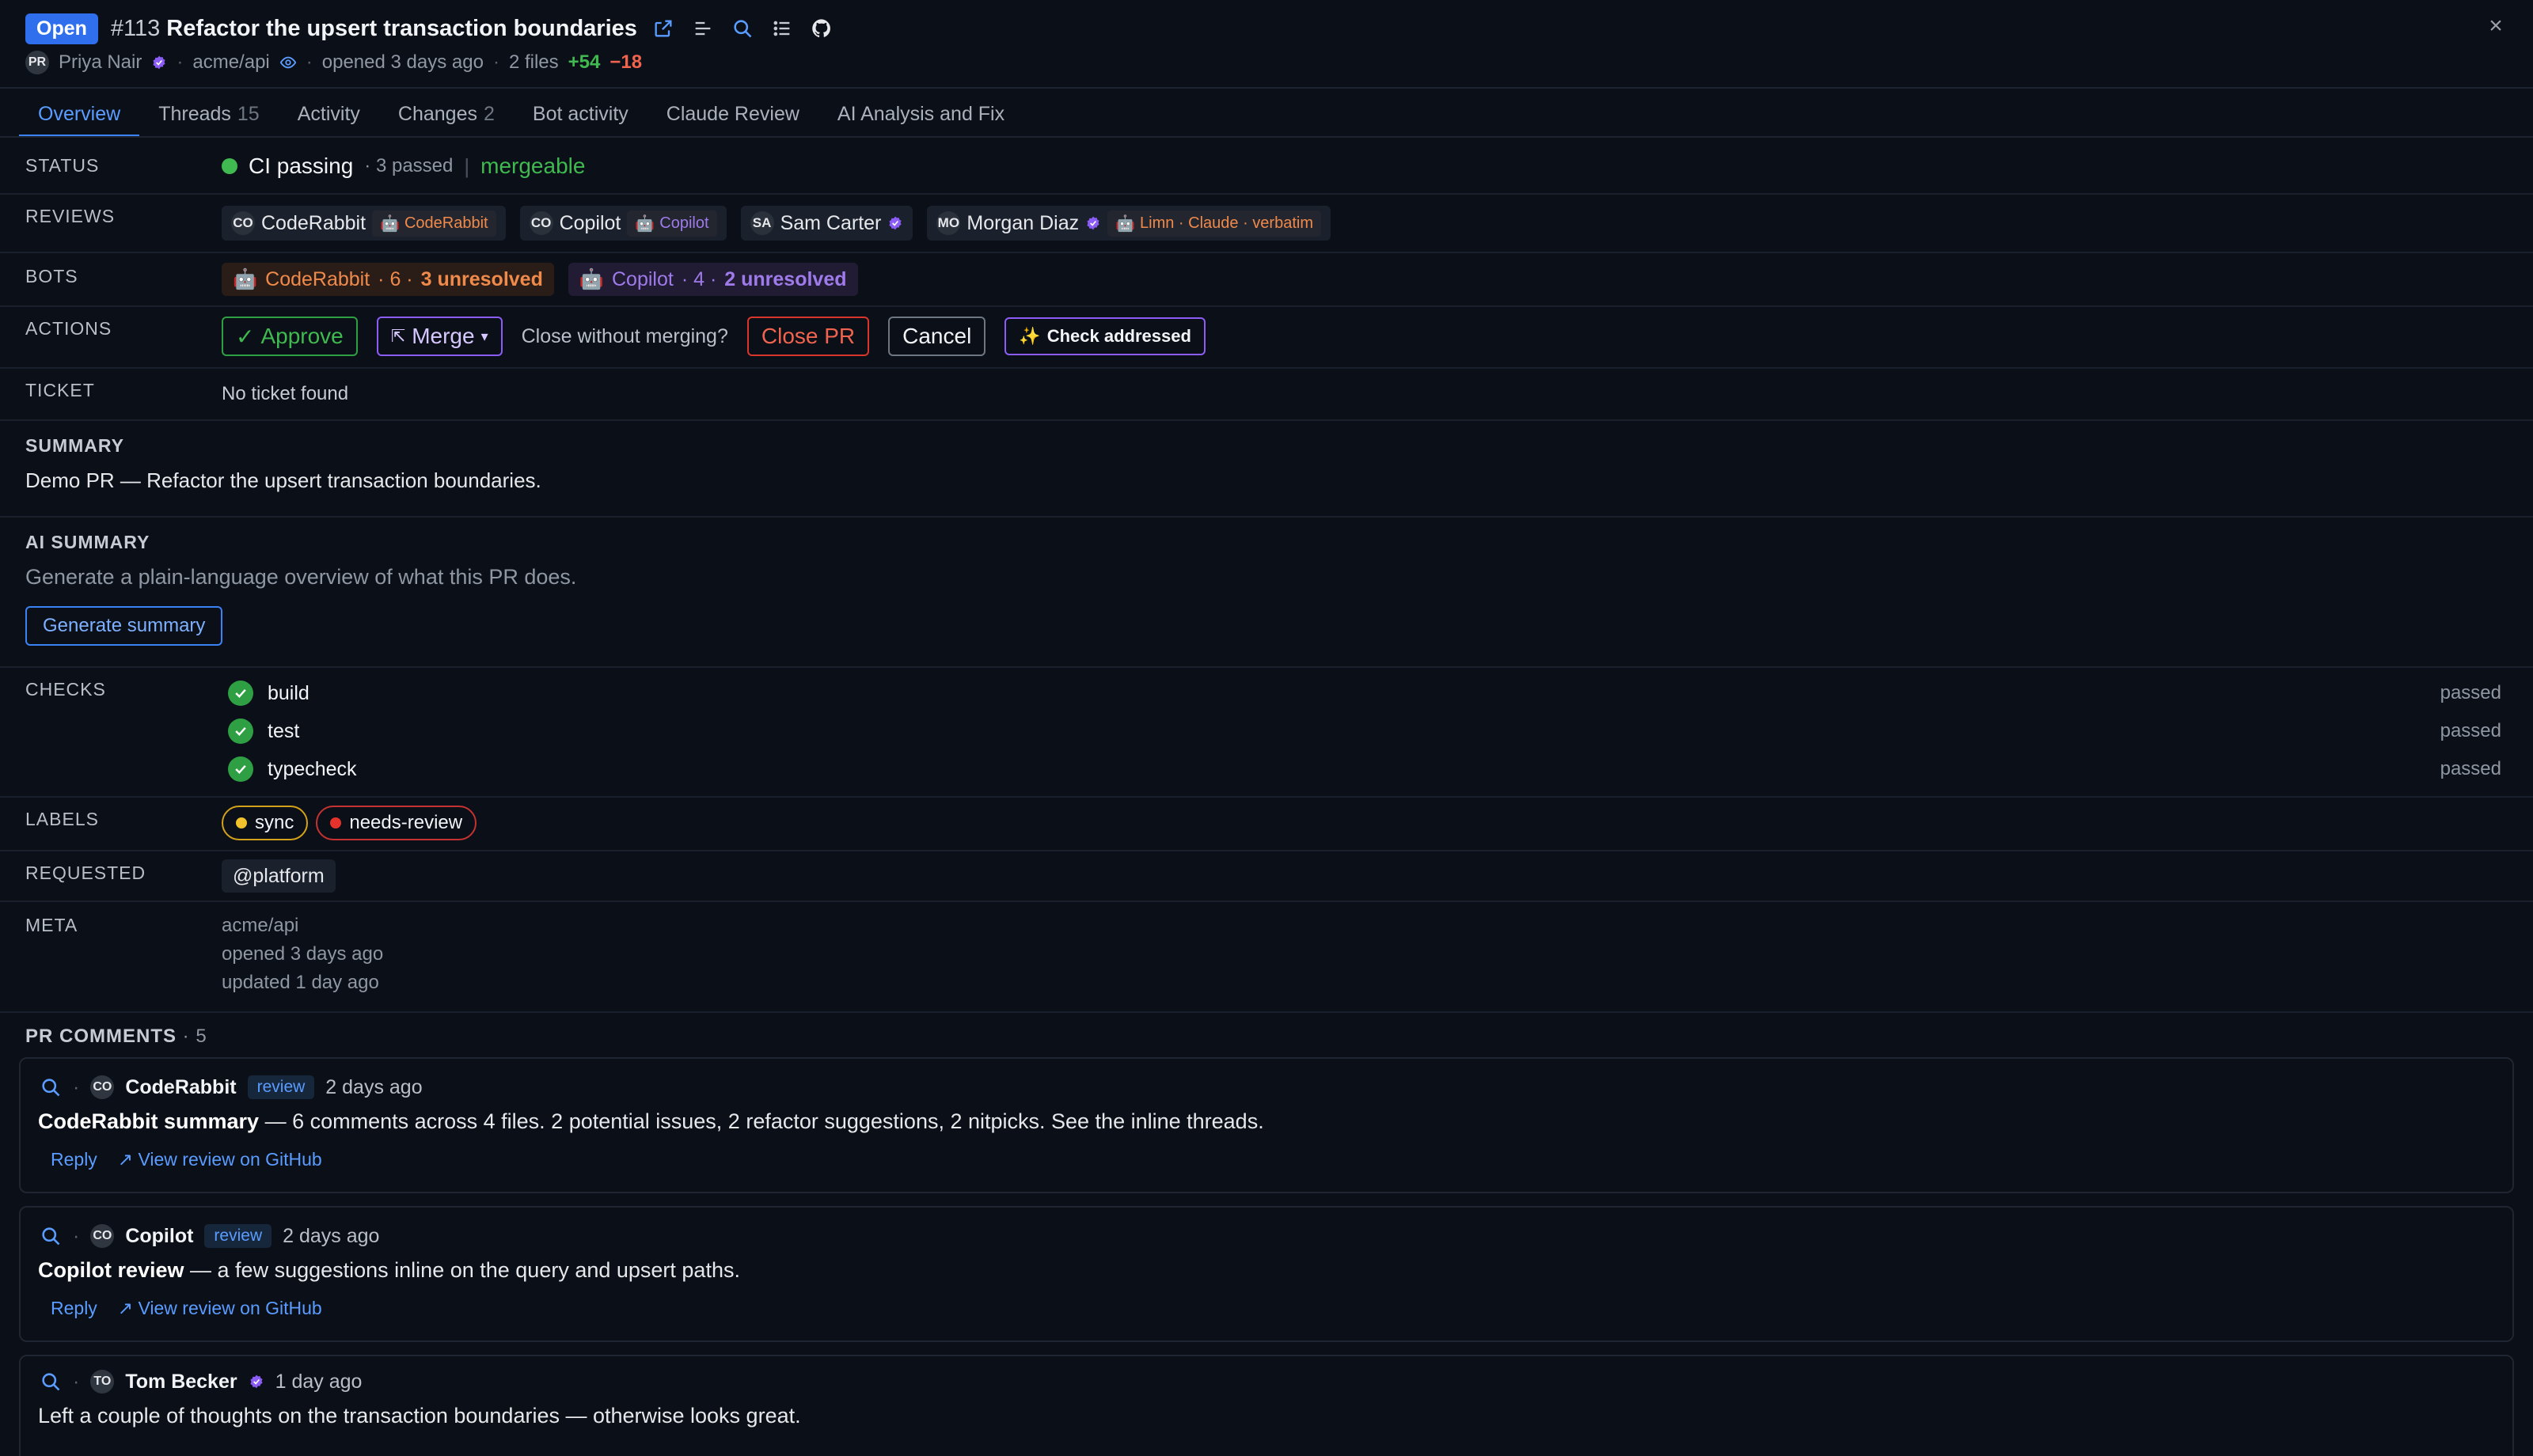 This screenshot has height=1456, width=2533. Describe the element at coordinates (580, 114) in the screenshot. I see `tab-bot-activity: Bot activity` at that location.